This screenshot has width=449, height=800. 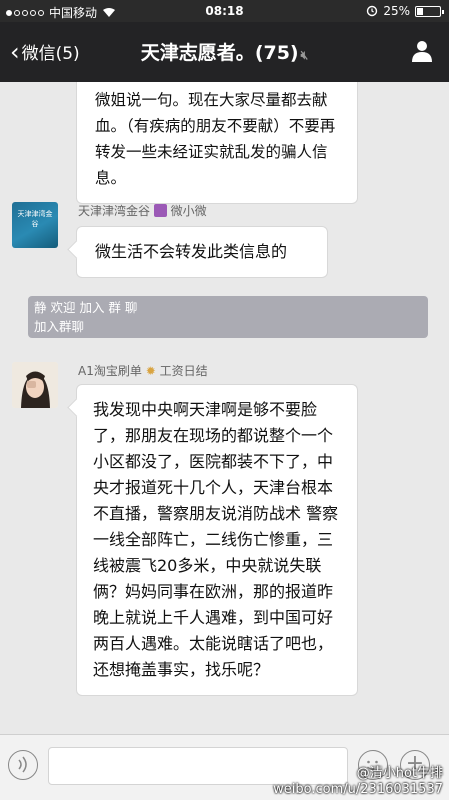 I want to click on system-notice: 静 欢迎 加入 群 聊 加入群聊, so click(x=228, y=317).